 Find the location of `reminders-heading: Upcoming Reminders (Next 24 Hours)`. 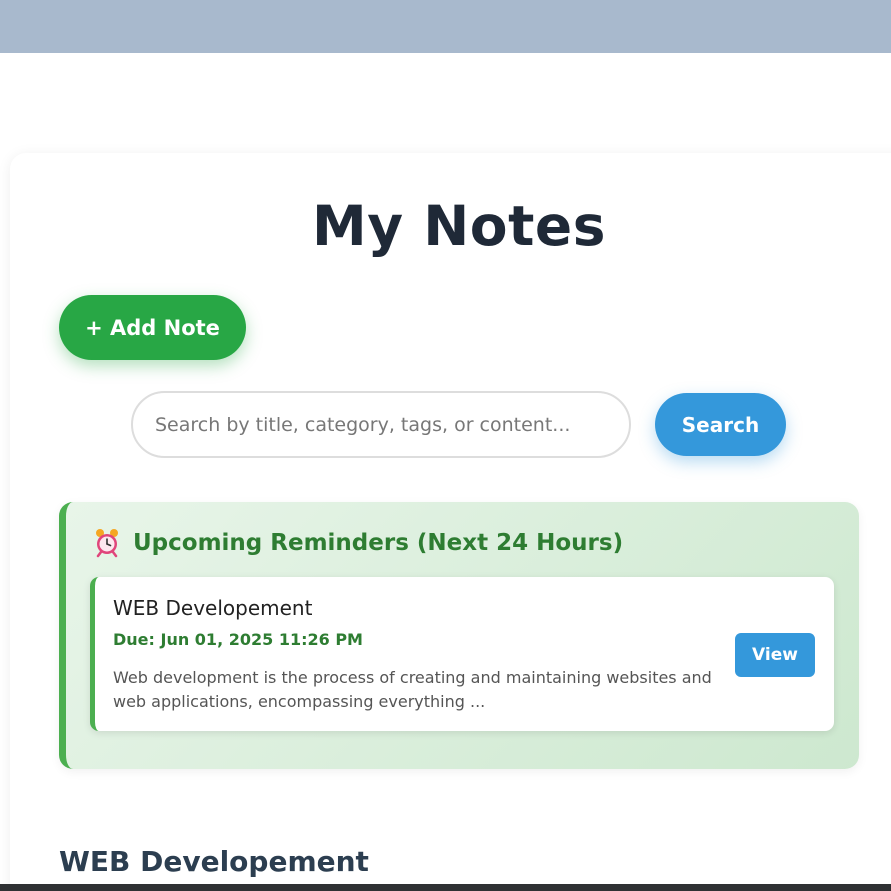

reminders-heading: Upcoming Reminders (Next 24 Hours) is located at coordinates (358, 543).